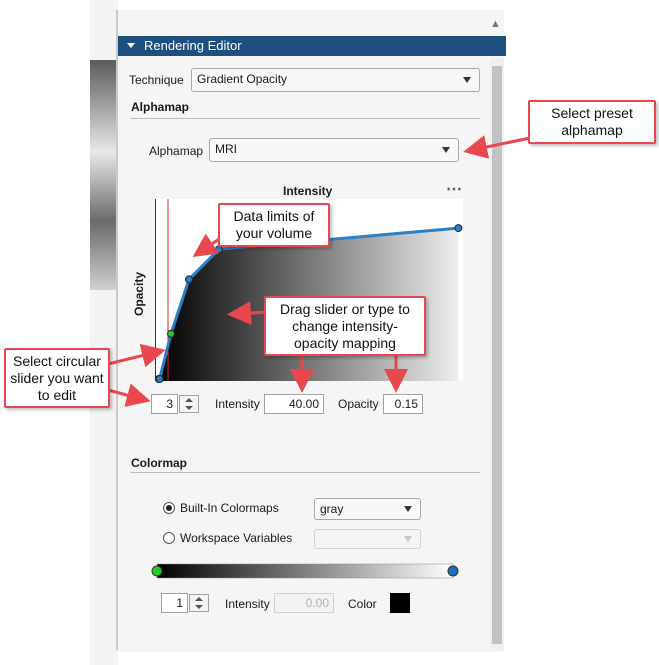 The height and width of the screenshot is (665, 659). What do you see at coordinates (229, 508) in the screenshot?
I see `builtin-colormaps-label: Built-In Colormaps` at bounding box center [229, 508].